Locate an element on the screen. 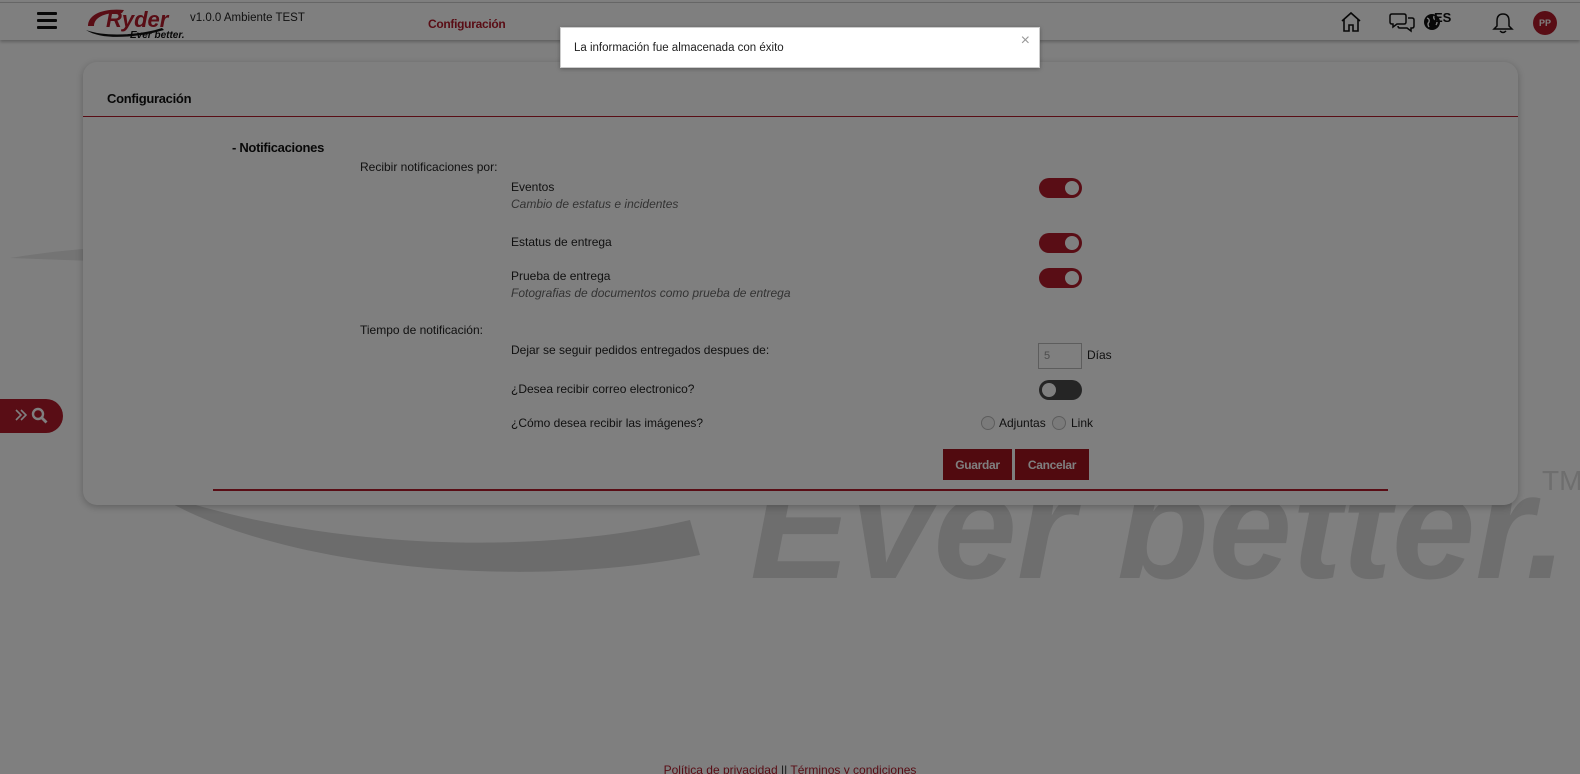 This screenshot has width=1580, height=774. toast-message: La información fue almacenada con éxito is located at coordinates (679, 48).